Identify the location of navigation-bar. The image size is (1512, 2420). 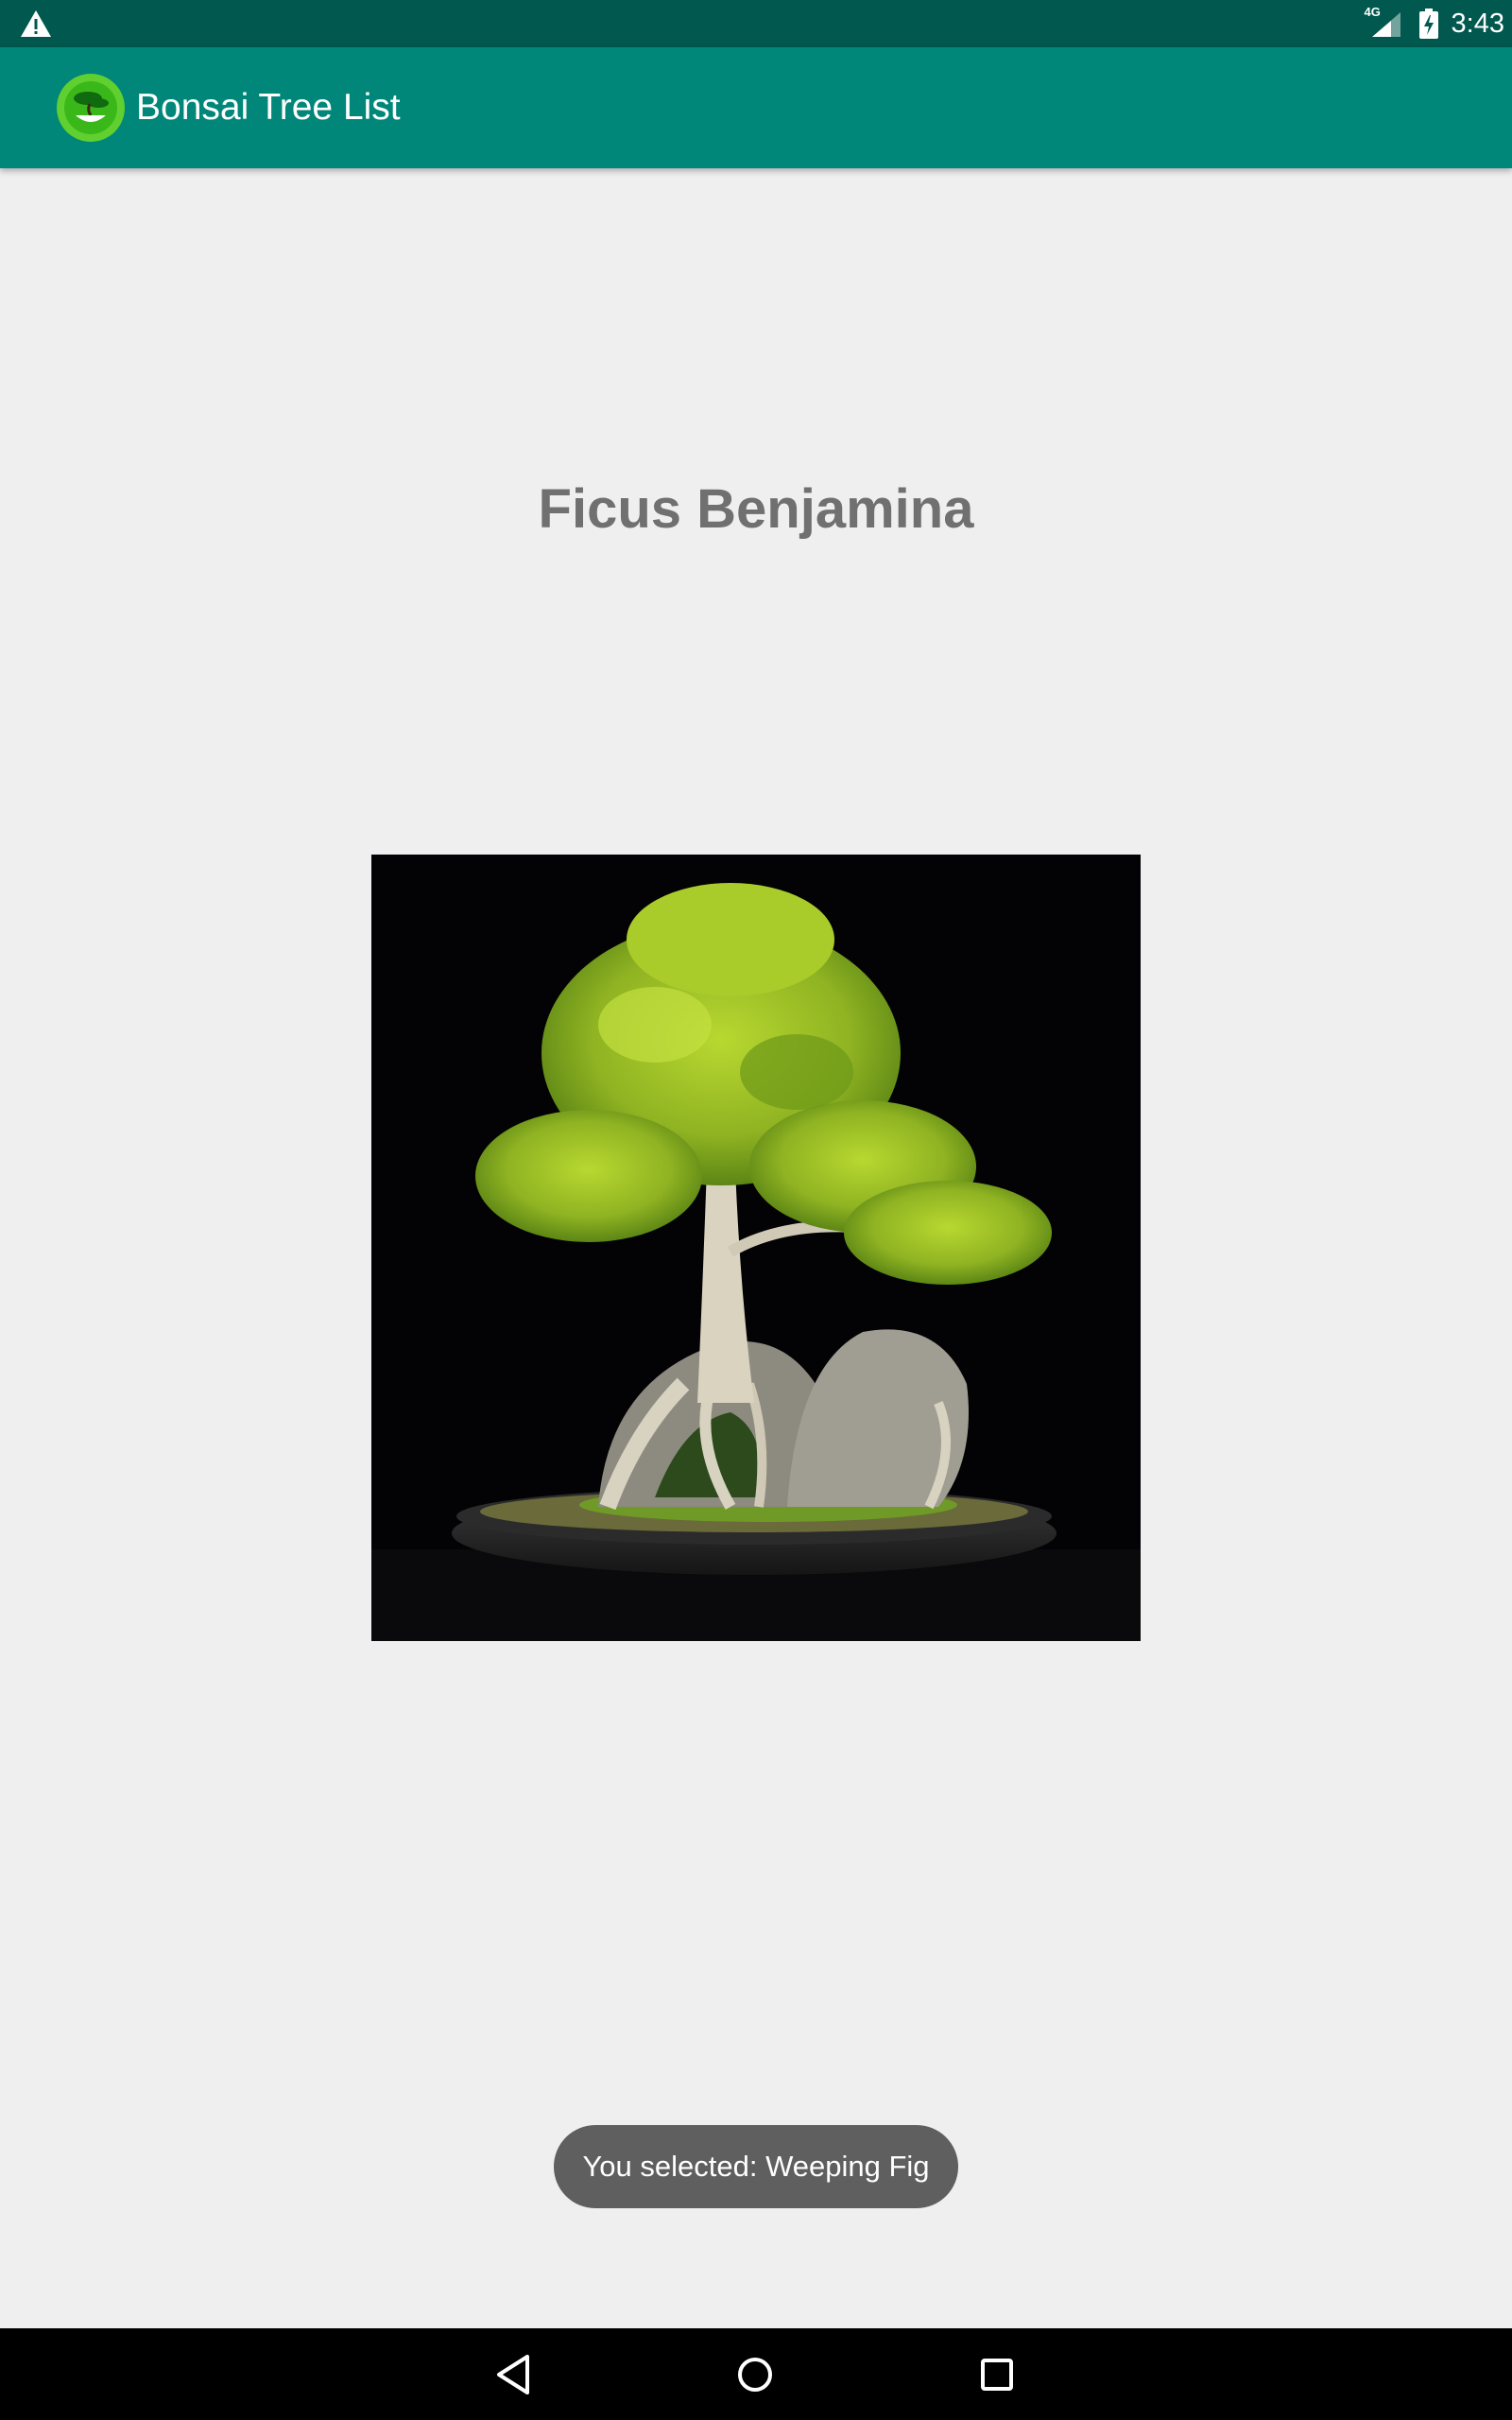
(756, 2374).